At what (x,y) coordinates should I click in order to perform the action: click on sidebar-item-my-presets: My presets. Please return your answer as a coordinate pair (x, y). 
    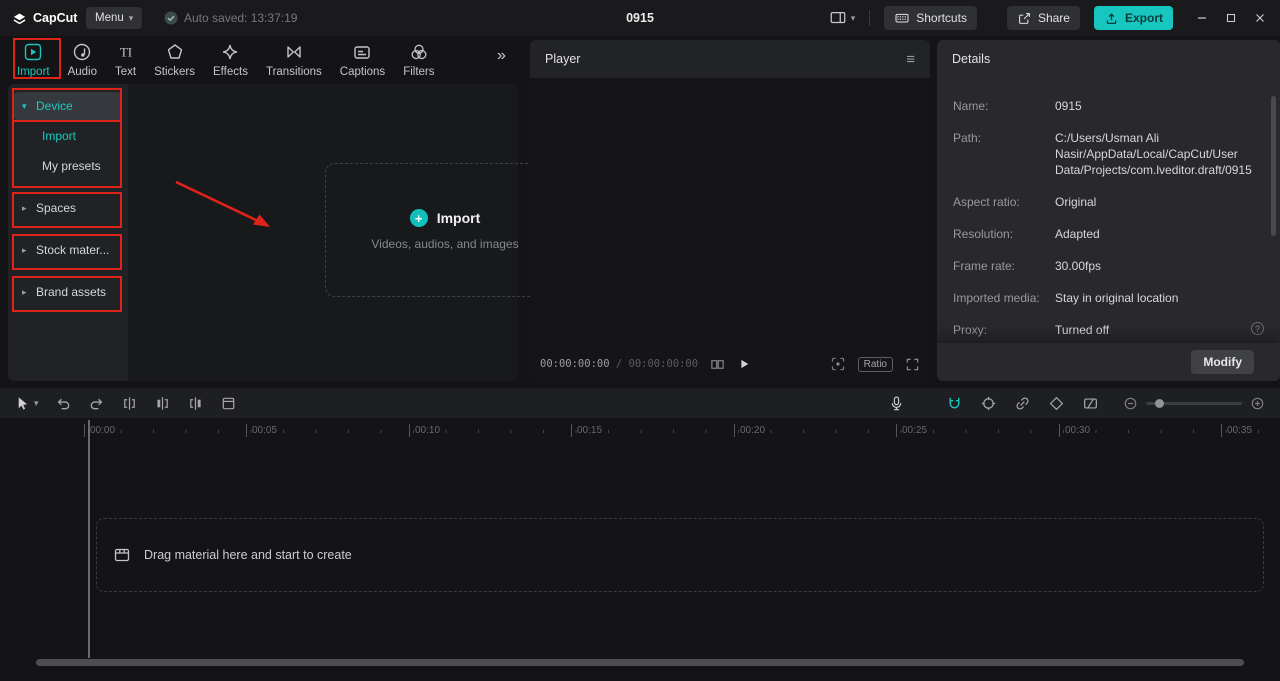
    Looking at the image, I should click on (68, 166).